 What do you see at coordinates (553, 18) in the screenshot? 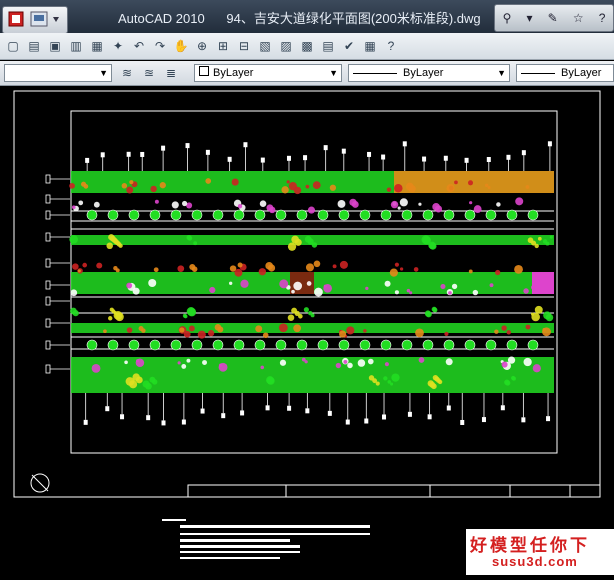
I see `wrench-icon: ✎` at bounding box center [553, 18].